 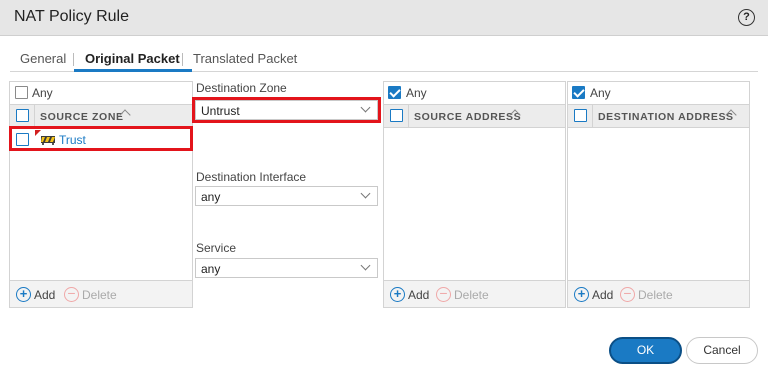 What do you see at coordinates (722, 350) in the screenshot?
I see `cancel-button: Cancel` at bounding box center [722, 350].